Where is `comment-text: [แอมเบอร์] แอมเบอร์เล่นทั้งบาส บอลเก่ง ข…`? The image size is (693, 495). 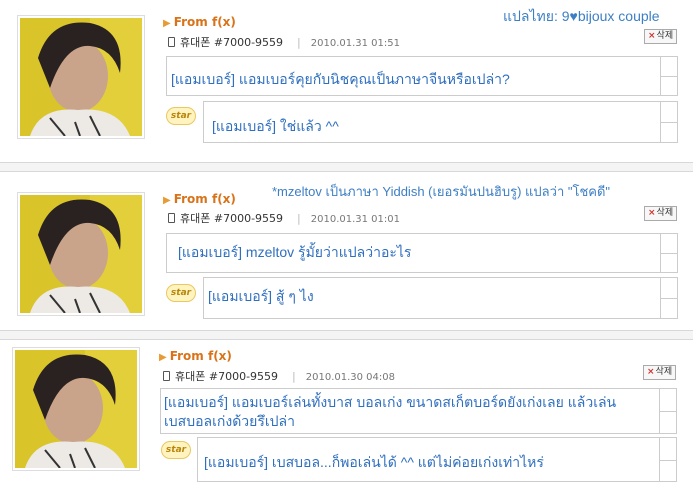 comment-text: [แอมเบอร์] แอมเบอร์เล่นทั้งบาส บอลเก่ง ข… is located at coordinates (390, 411).